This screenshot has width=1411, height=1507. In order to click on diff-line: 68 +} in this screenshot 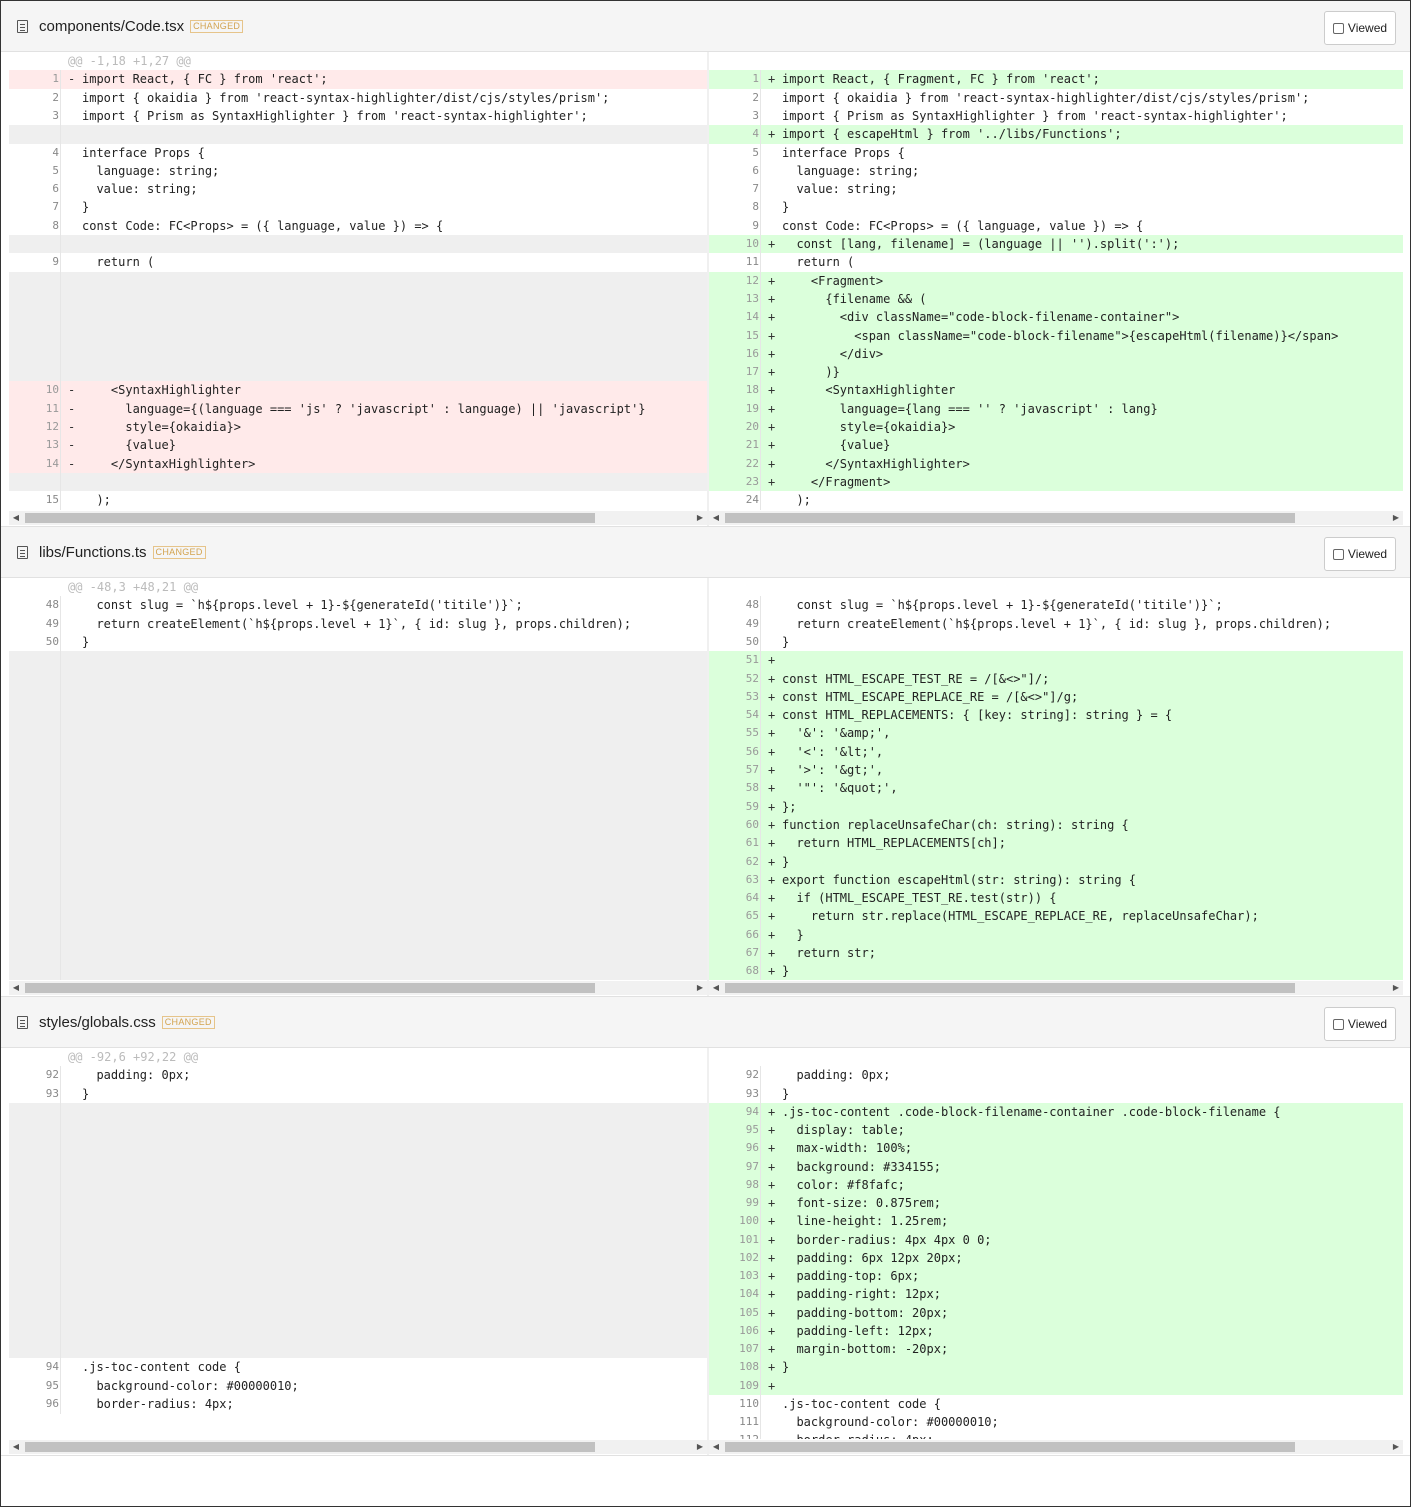, I will do `click(1056, 971)`.